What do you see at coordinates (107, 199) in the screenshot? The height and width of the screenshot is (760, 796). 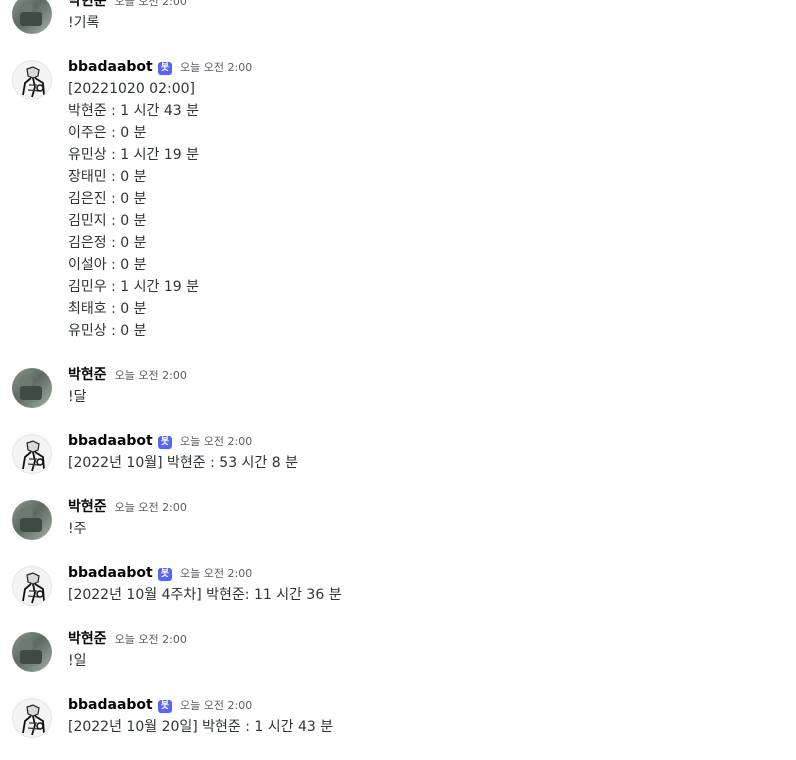 I see `message-text: 김은진 : 0 분` at bounding box center [107, 199].